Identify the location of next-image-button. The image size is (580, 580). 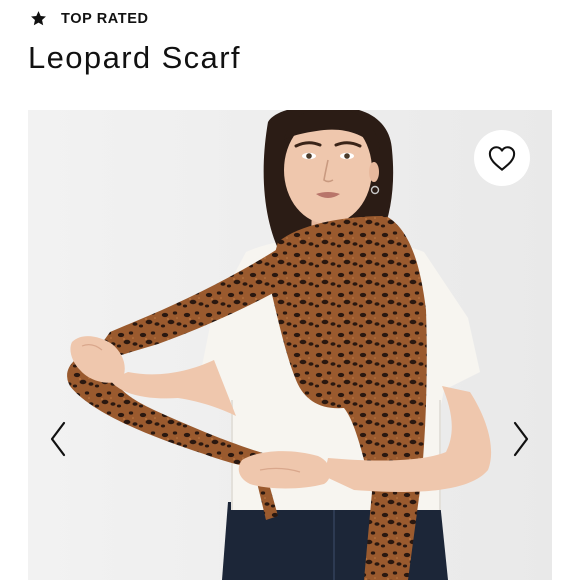
(521, 439).